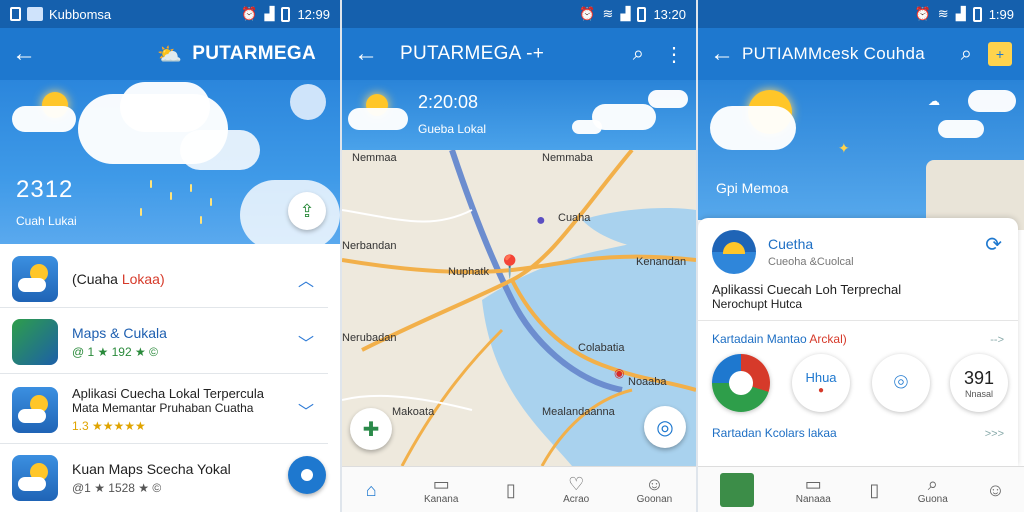 The image size is (1024, 512). Describe the element at coordinates (374, 158) in the screenshot. I see `map-label: Nemmaa` at that location.